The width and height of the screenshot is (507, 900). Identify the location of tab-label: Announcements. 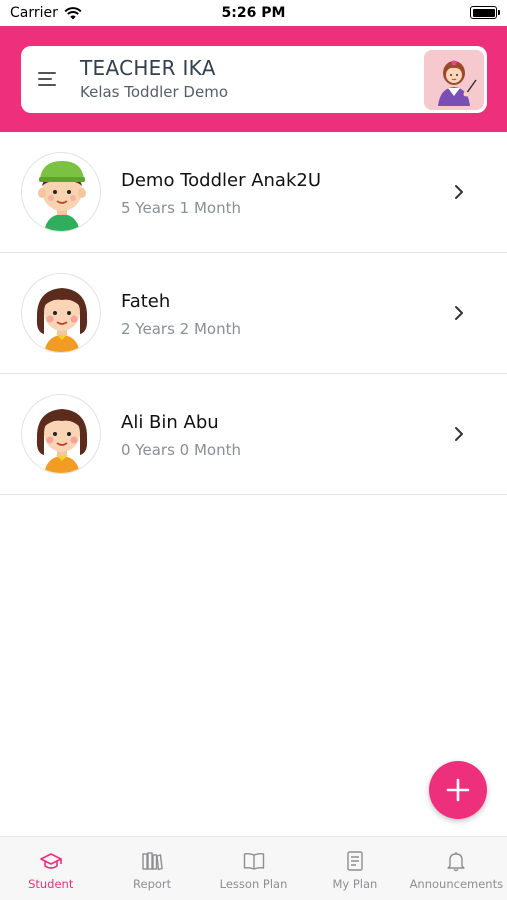
(456, 884).